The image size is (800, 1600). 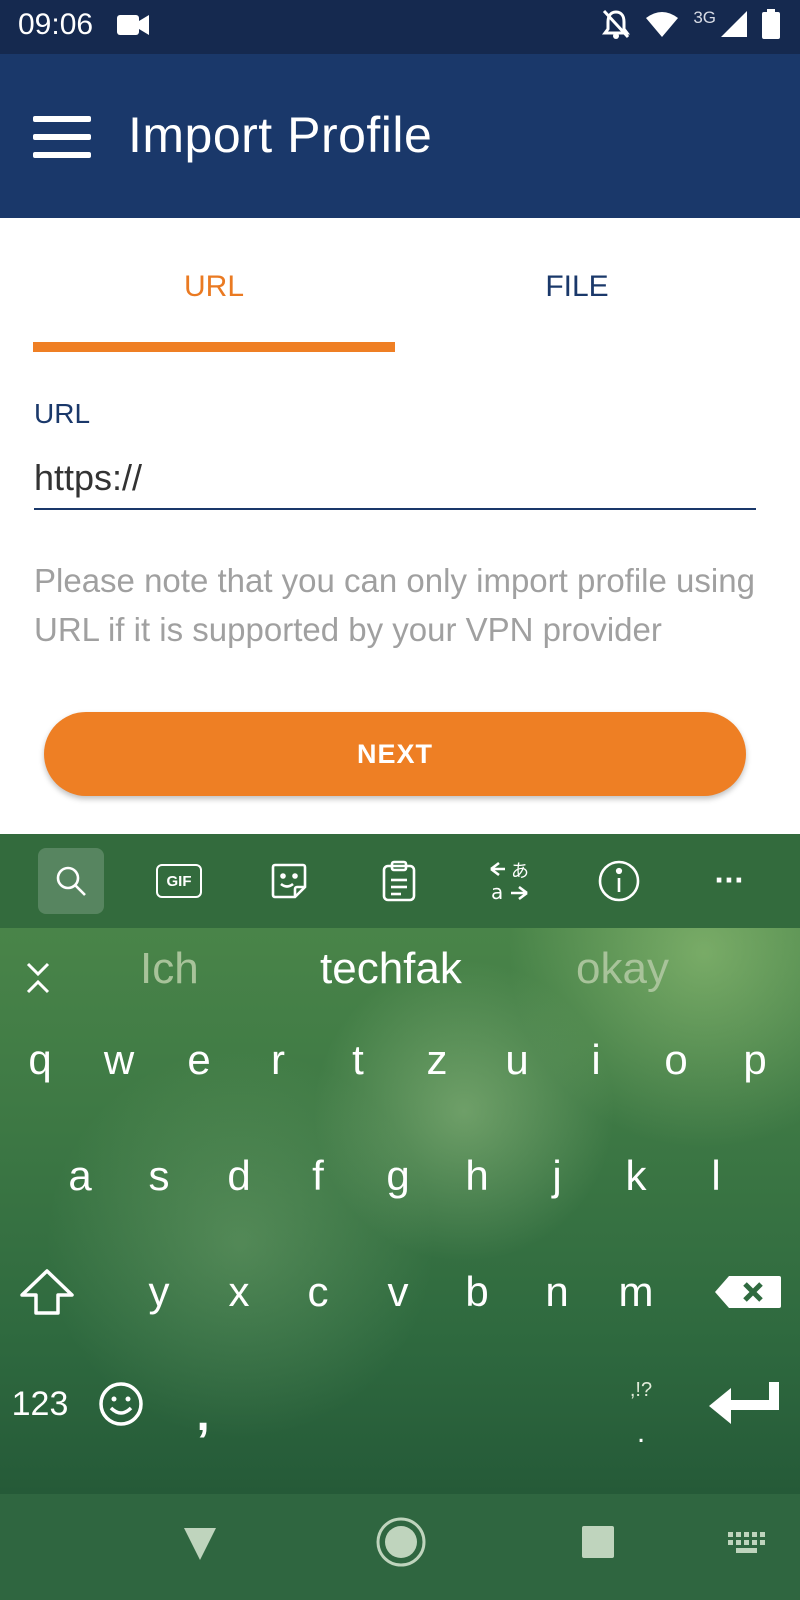 I want to click on key-v: v, so click(x=398, y=1292).